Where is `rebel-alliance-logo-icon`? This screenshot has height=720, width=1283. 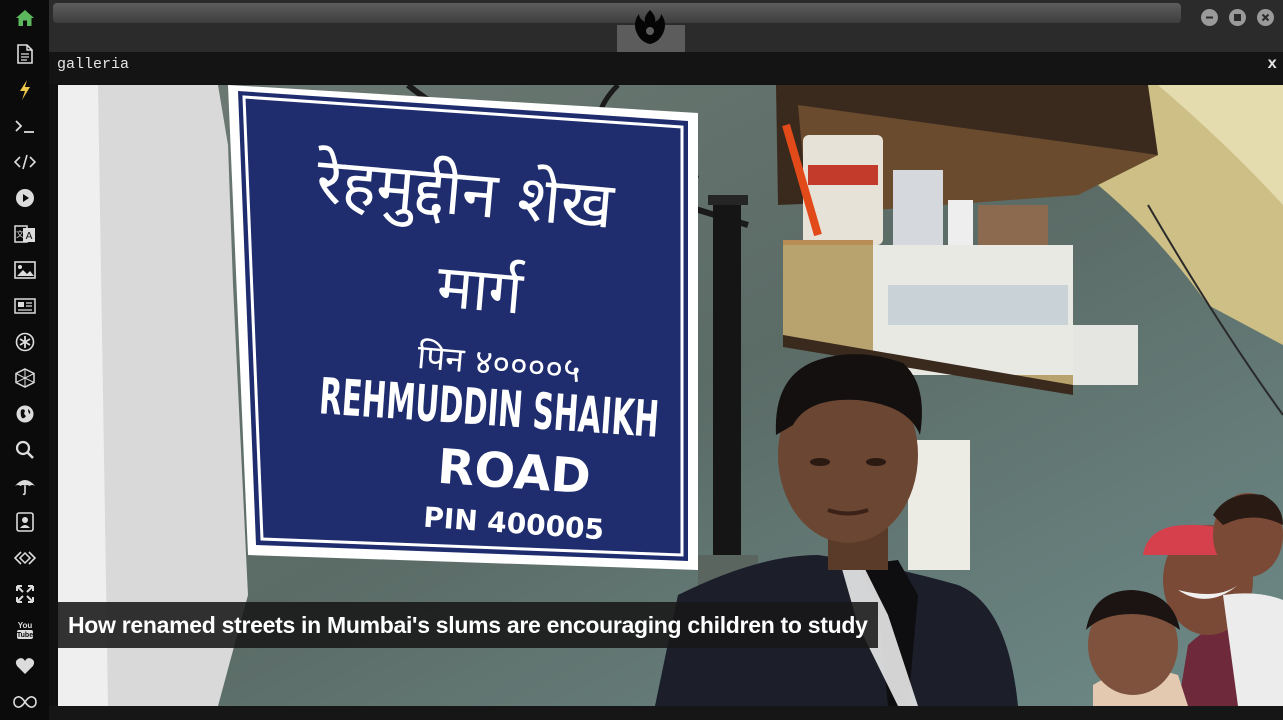
rebel-alliance-logo-icon is located at coordinates (650, 27).